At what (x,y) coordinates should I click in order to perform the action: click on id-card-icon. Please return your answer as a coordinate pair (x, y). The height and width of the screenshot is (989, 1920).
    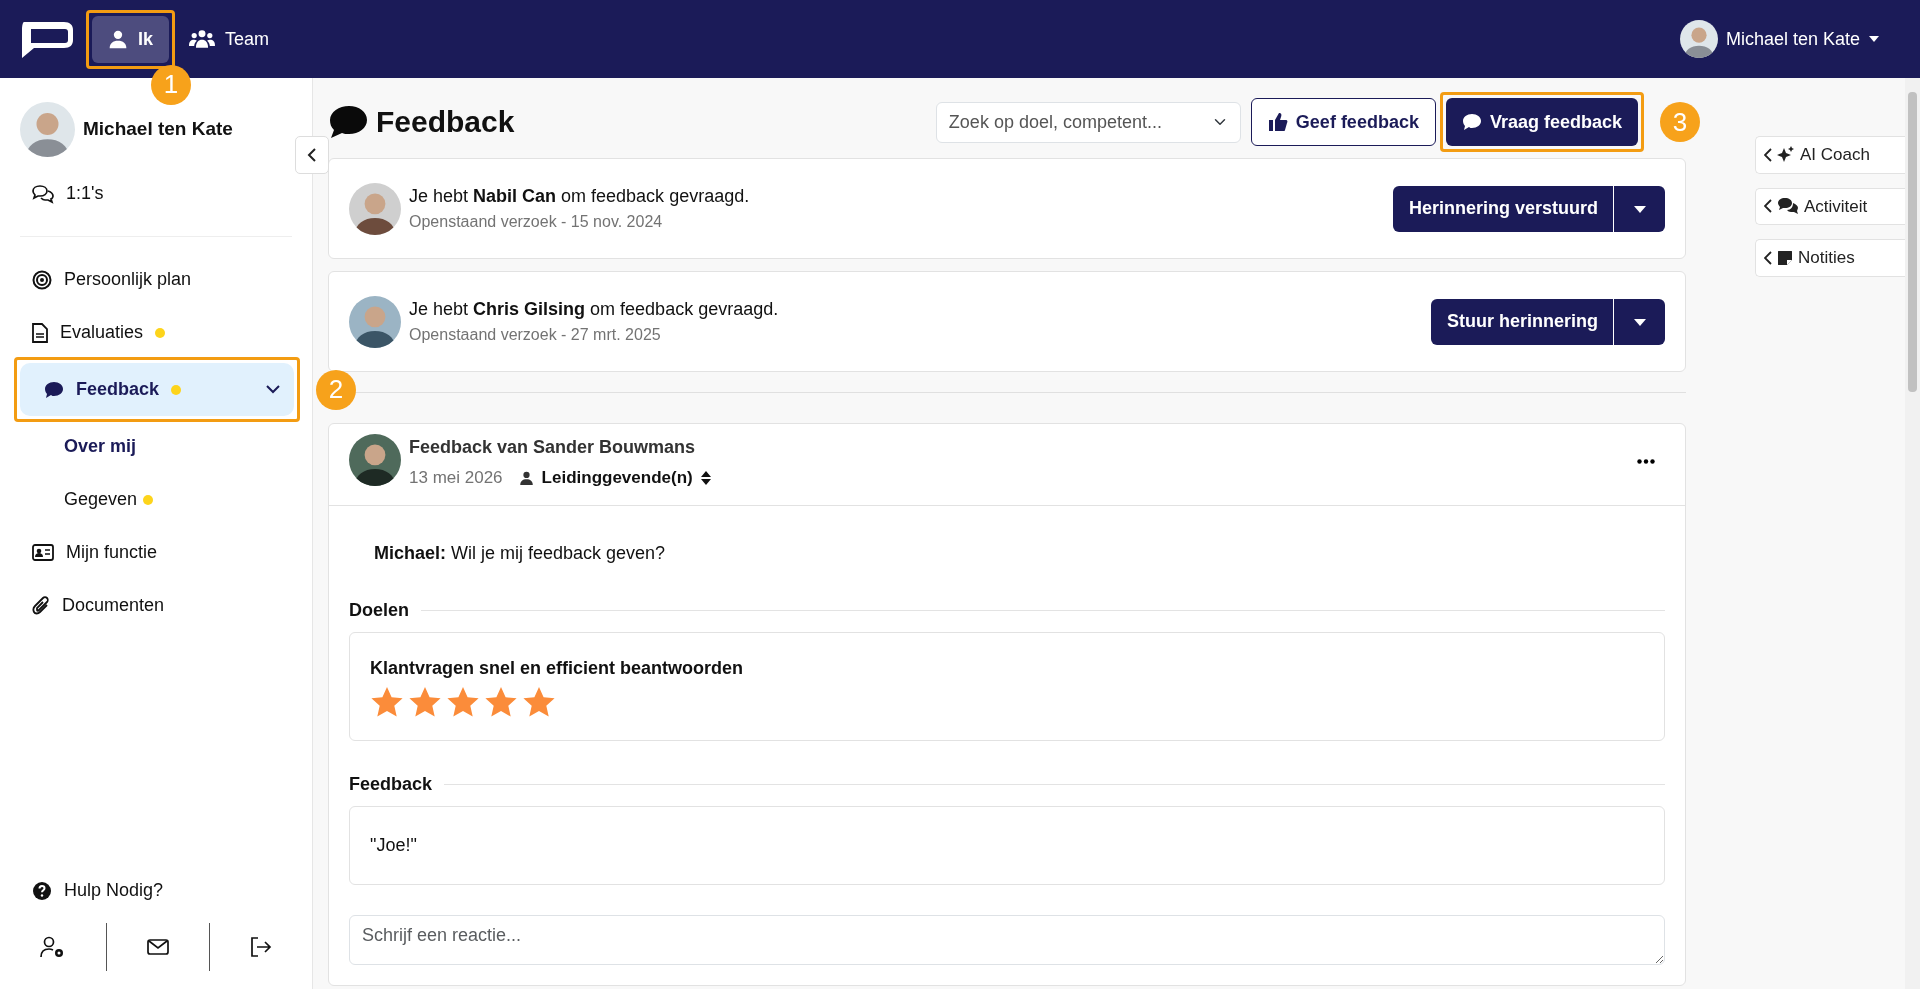
    Looking at the image, I should click on (43, 552).